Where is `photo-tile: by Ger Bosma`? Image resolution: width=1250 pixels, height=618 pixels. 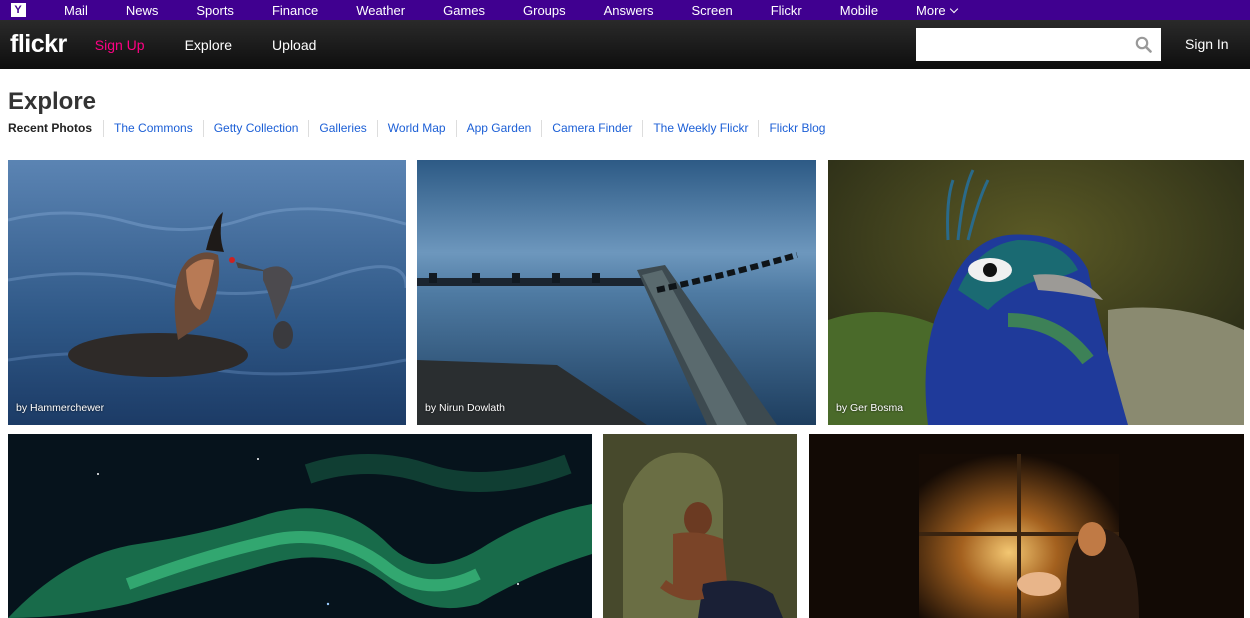 photo-tile: by Ger Bosma is located at coordinates (1036, 292).